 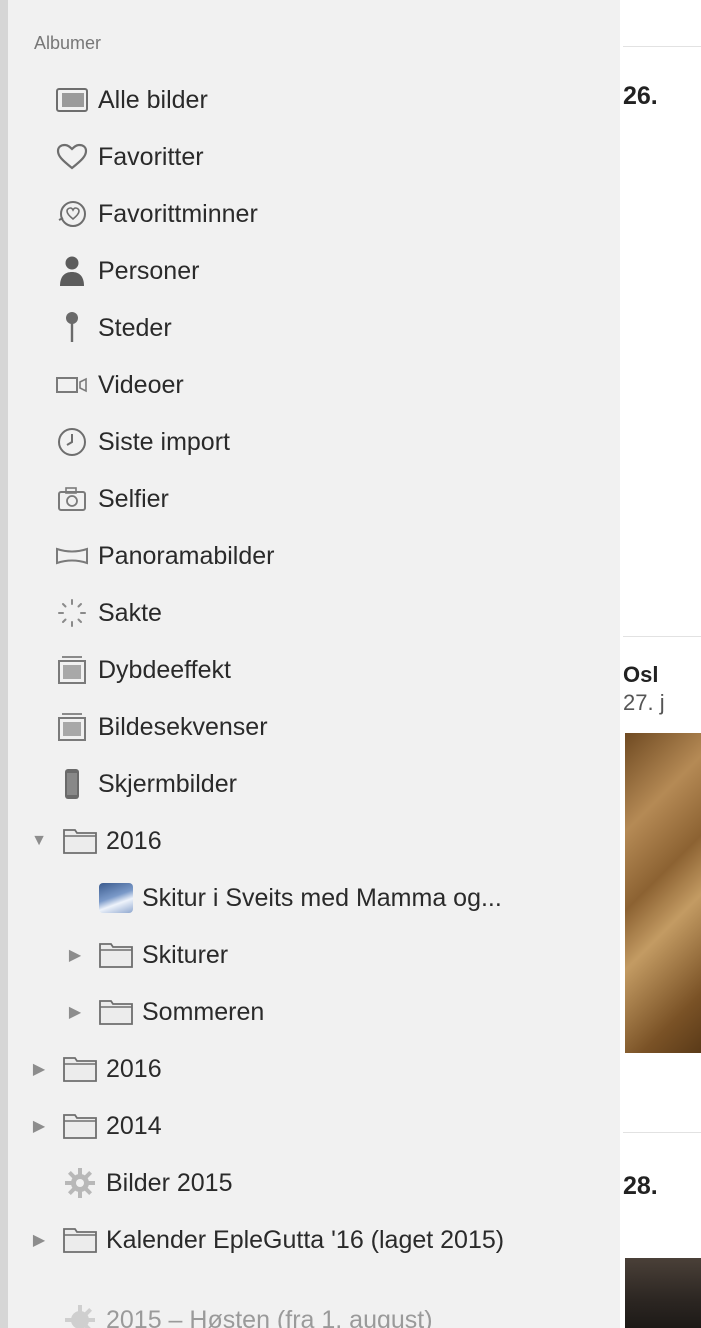 What do you see at coordinates (660, 664) in the screenshot?
I see `photo-timeline: 26. Osl 27. j 28.` at bounding box center [660, 664].